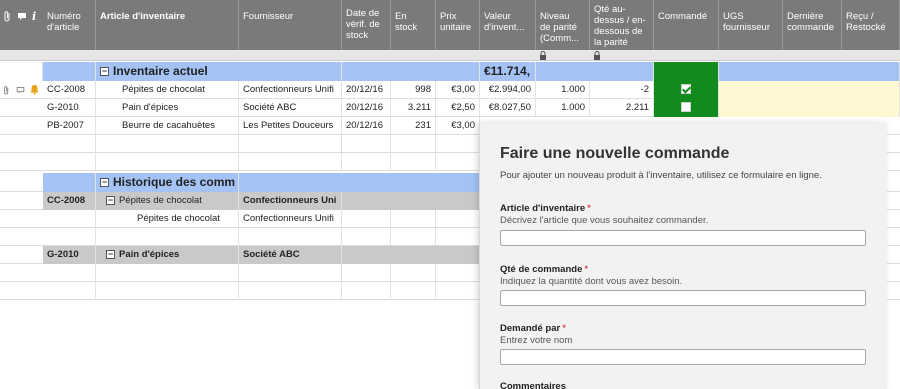  I want to click on info-icon: i, so click(37, 17).